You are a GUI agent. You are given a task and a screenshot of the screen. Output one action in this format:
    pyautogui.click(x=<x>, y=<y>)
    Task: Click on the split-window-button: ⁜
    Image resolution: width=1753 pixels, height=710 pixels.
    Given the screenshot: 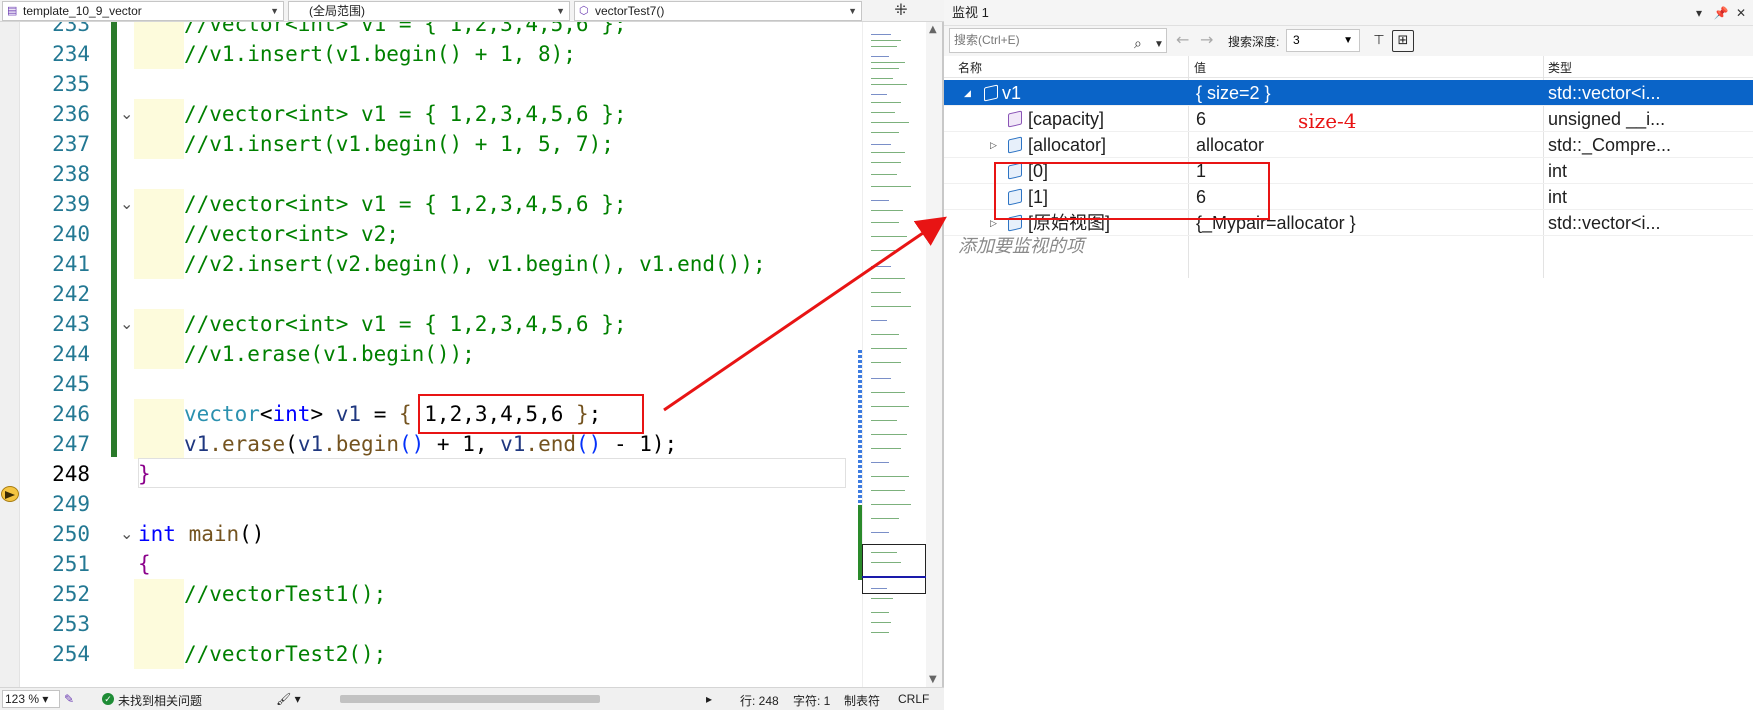 What is the action you would take?
    pyautogui.click(x=901, y=11)
    